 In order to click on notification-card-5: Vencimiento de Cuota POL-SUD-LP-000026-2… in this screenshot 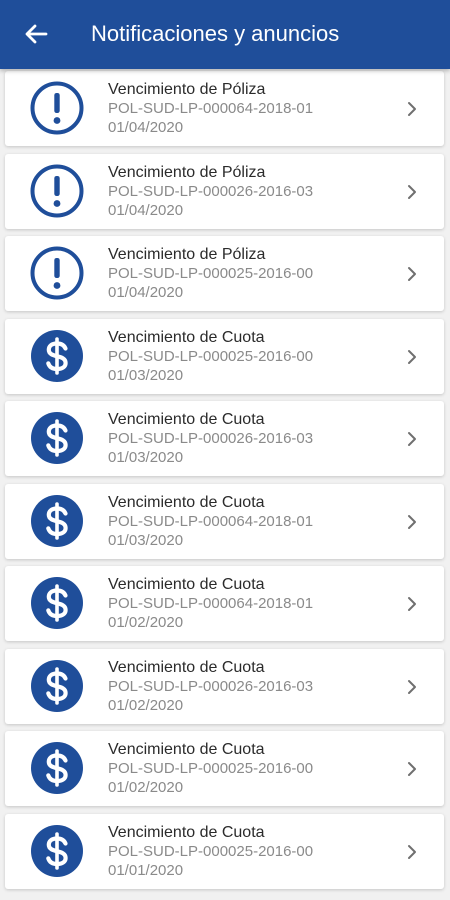, I will do `click(224, 438)`.